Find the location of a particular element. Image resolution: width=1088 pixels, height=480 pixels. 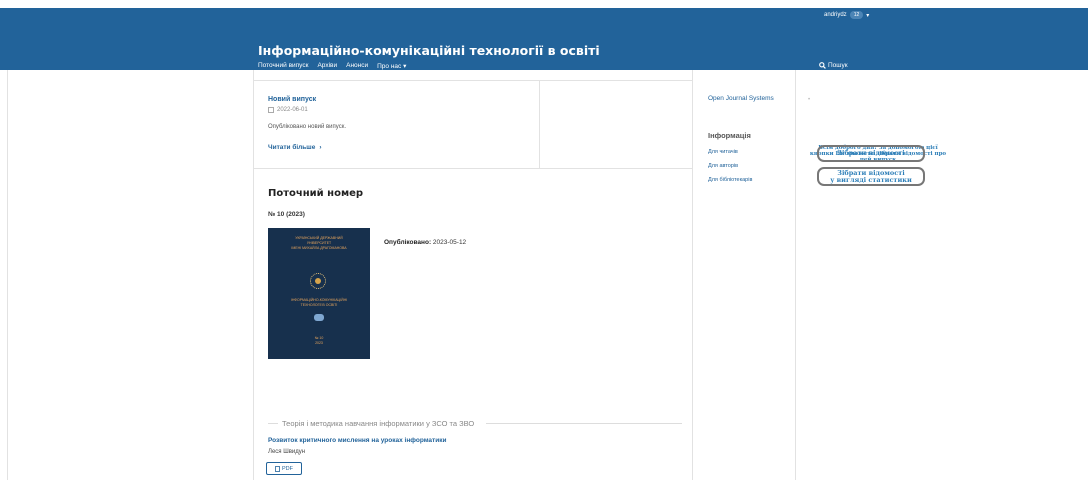

main-nav: Поточний випуск Архіви Анонси Про нас ▾ is located at coordinates (332, 66).